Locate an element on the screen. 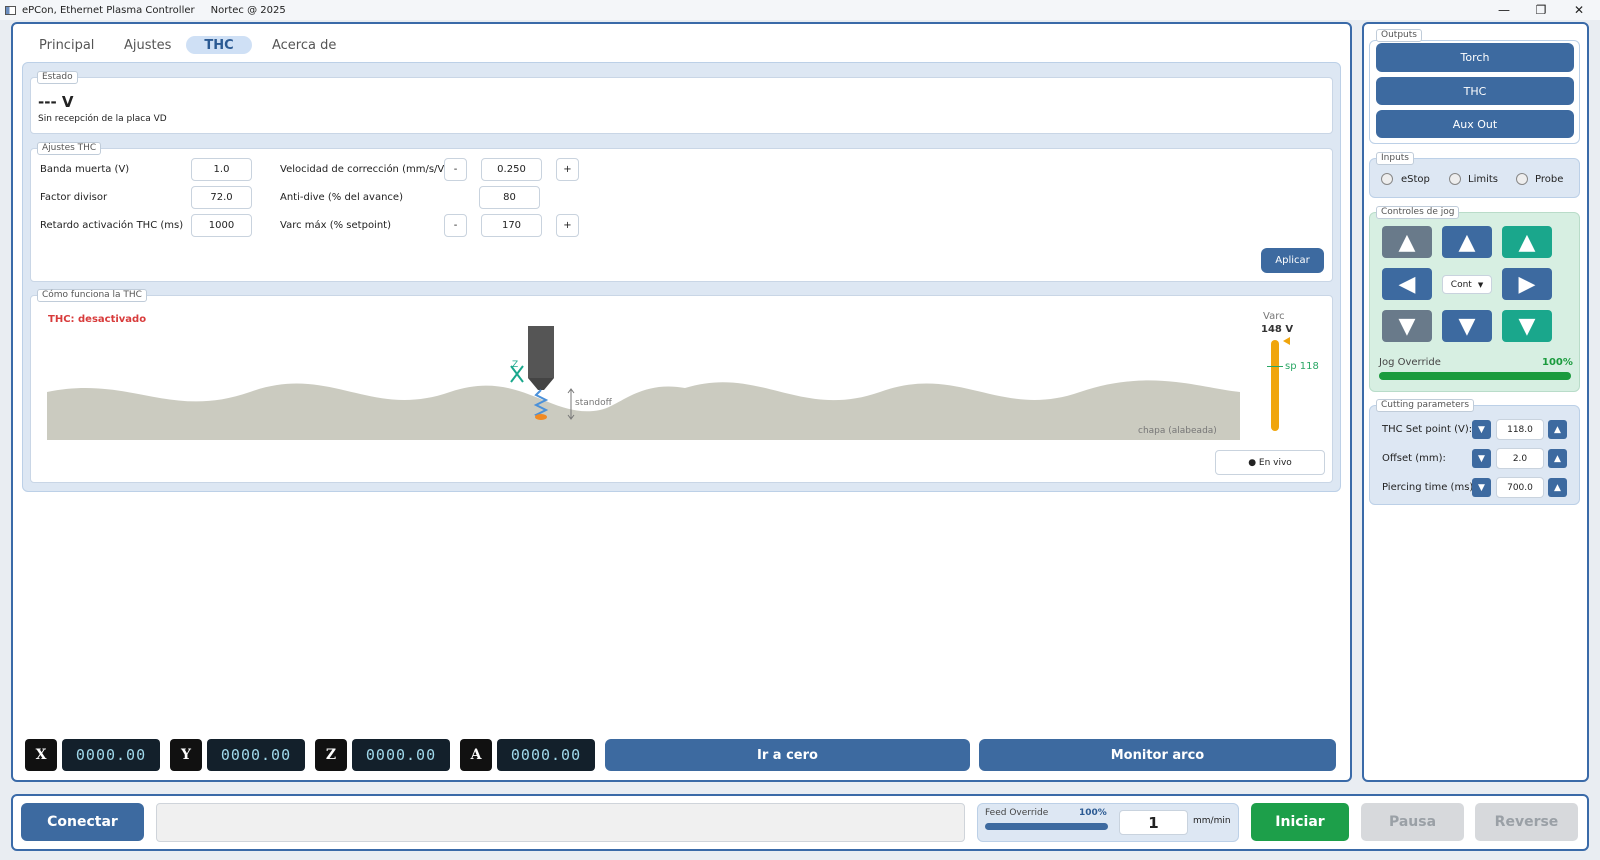  varc-pointer-icon is located at coordinates (1286, 341).